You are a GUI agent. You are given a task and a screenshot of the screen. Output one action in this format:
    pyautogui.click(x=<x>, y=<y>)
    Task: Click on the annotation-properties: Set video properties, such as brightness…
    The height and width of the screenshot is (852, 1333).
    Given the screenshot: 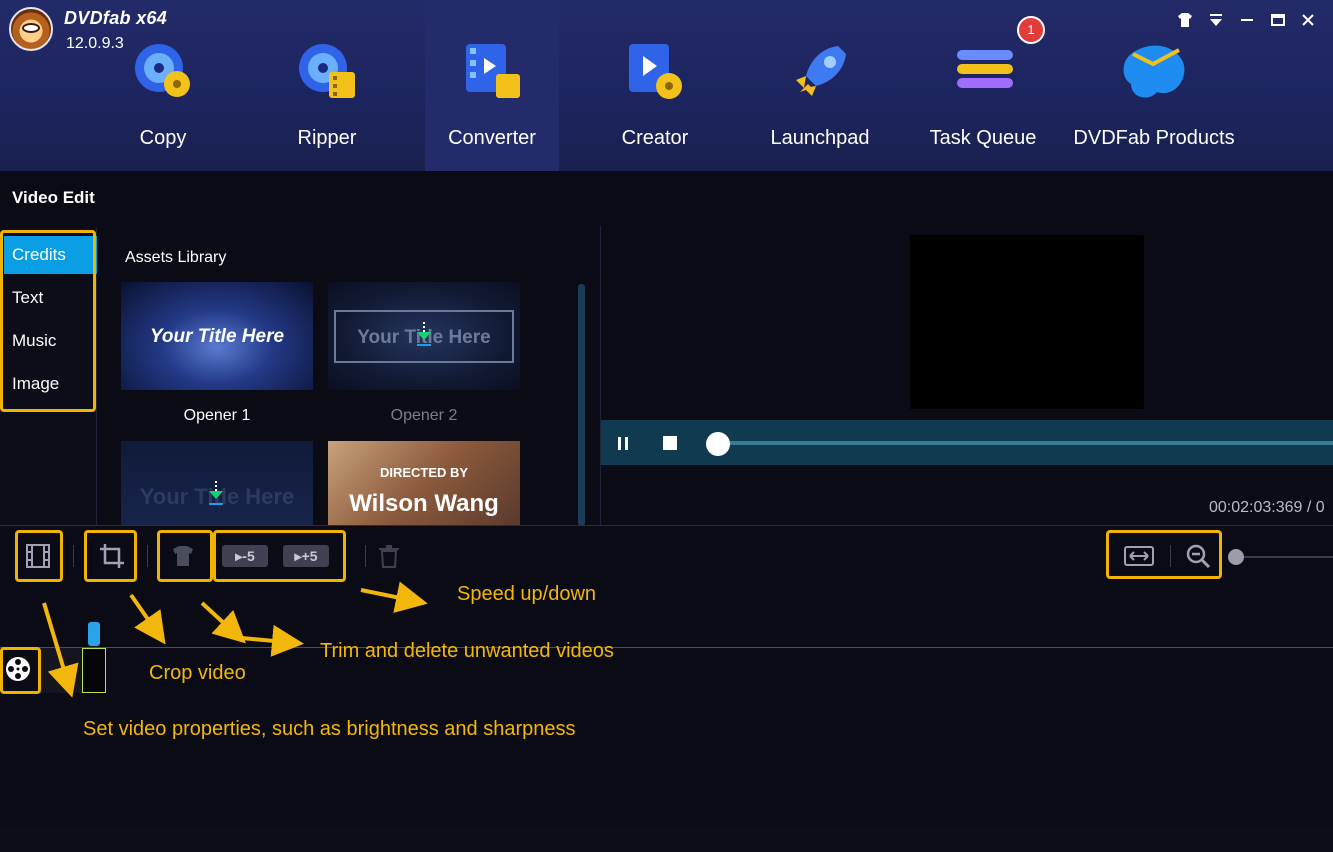 What is the action you would take?
    pyautogui.click(x=329, y=729)
    